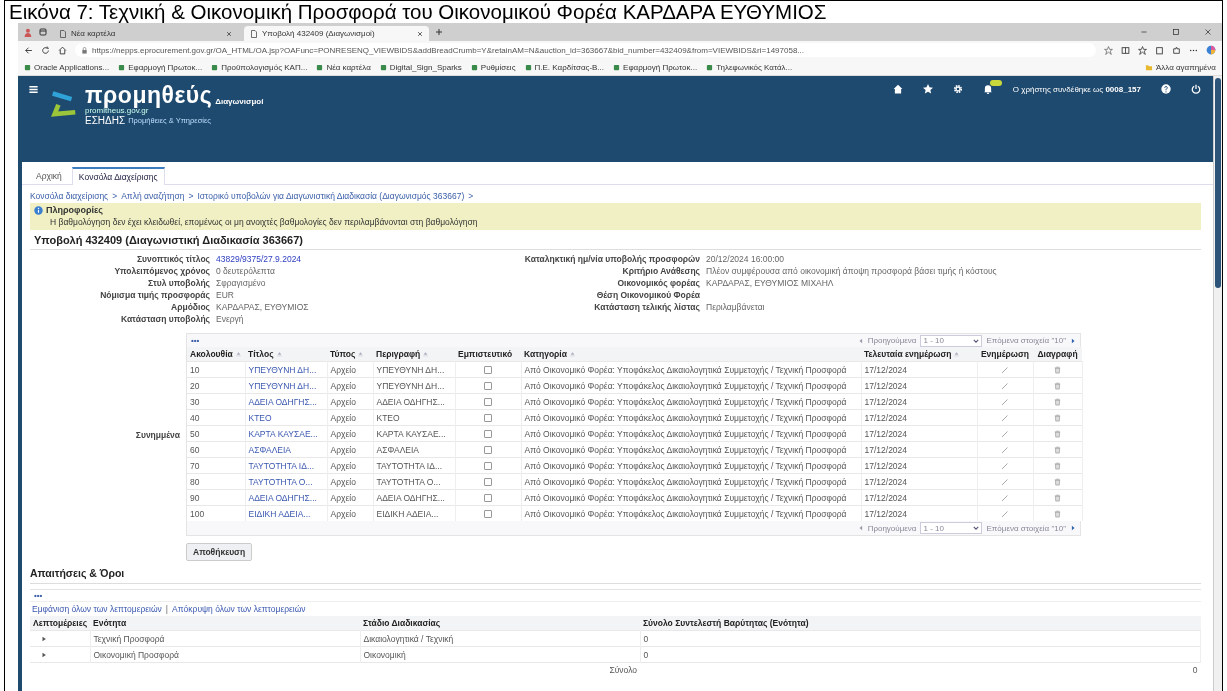 This screenshot has height=691, width=1227. I want to click on bookmark-link: Ρυθμίσεις, so click(493, 67).